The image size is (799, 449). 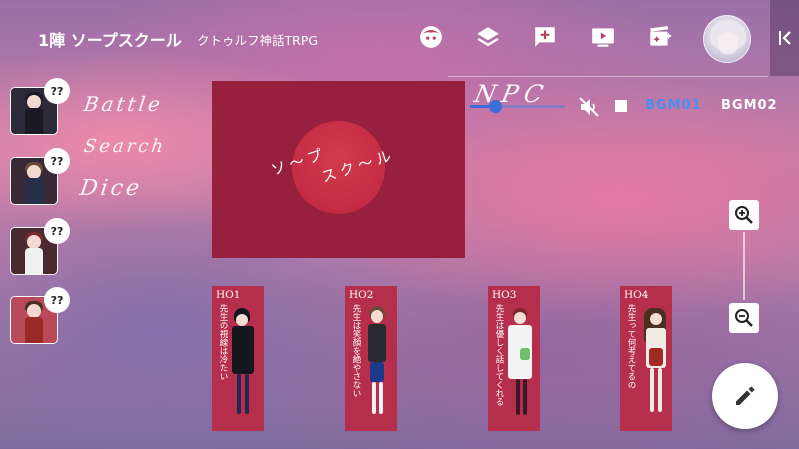 I want to click on zoom-out-icon, so click(x=744, y=318).